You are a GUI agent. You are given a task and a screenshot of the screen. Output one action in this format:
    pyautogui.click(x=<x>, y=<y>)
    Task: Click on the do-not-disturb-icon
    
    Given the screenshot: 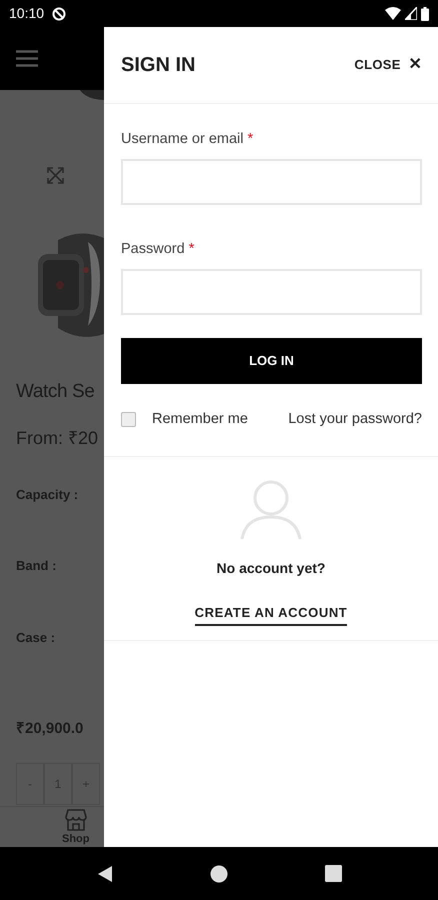 What is the action you would take?
    pyautogui.click(x=59, y=13)
    